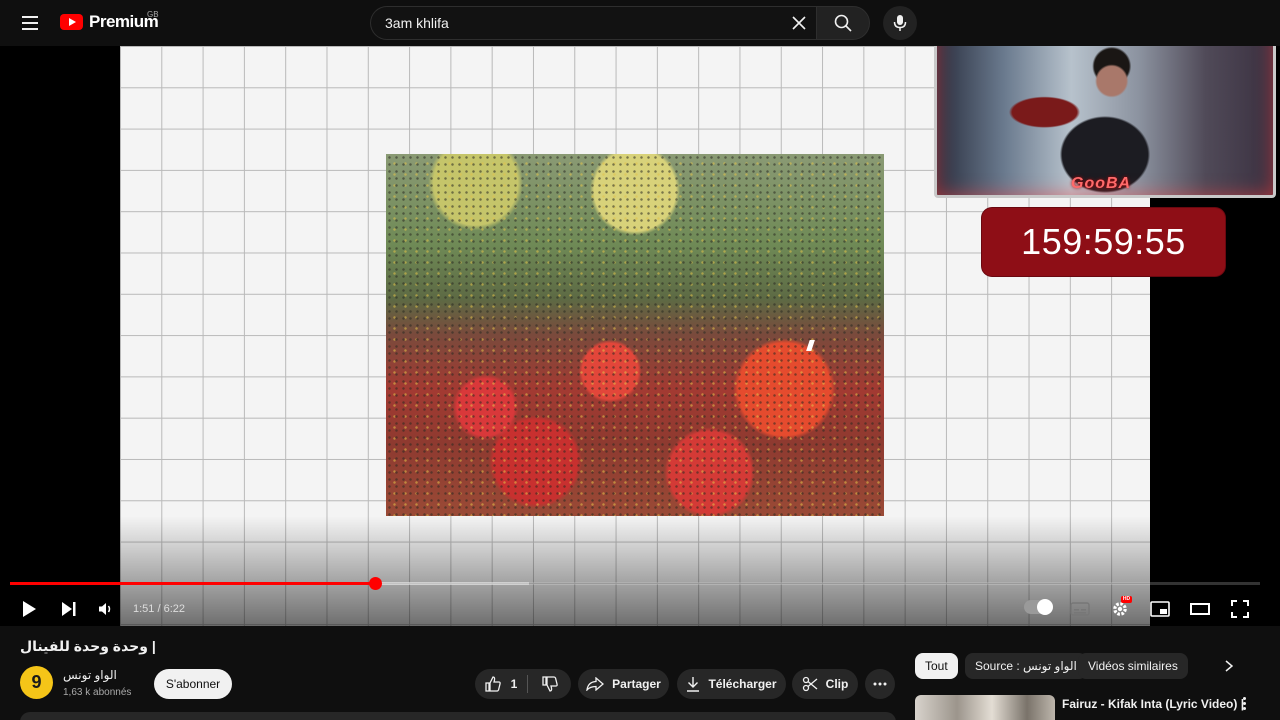 Image resolution: width=1280 pixels, height=720 pixels. I want to click on voice-search-button, so click(900, 23).